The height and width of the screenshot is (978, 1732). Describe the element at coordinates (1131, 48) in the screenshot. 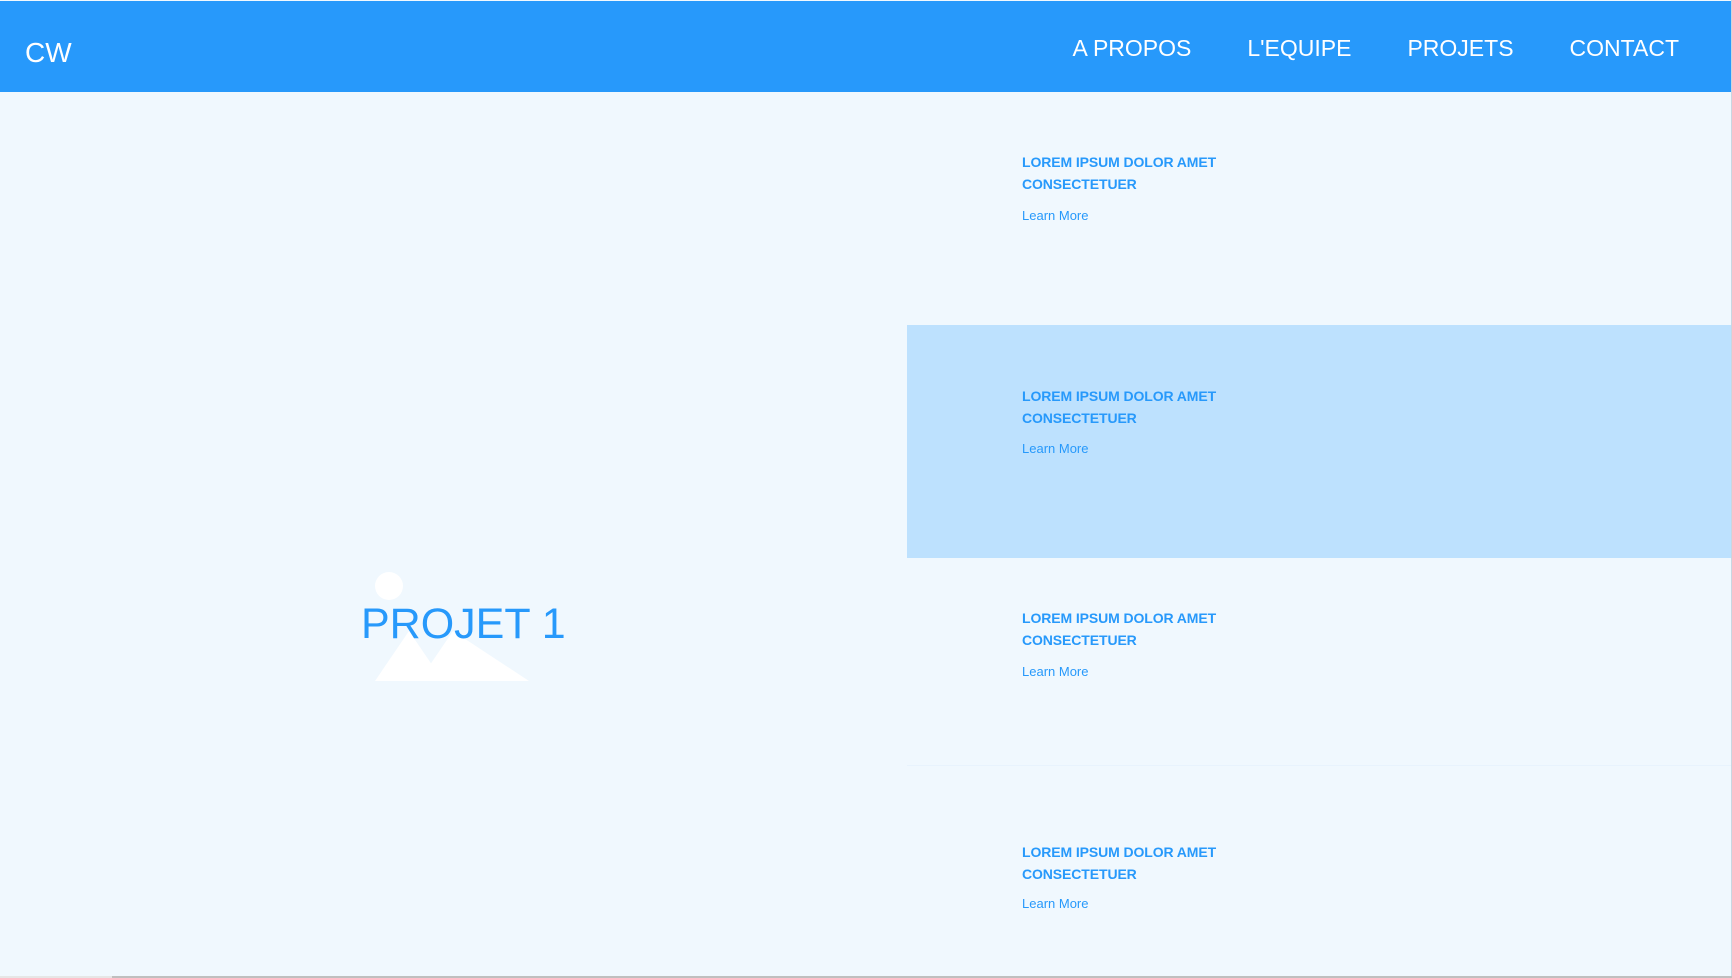

I see `nav-item-a-propos: A PROPOS` at that location.